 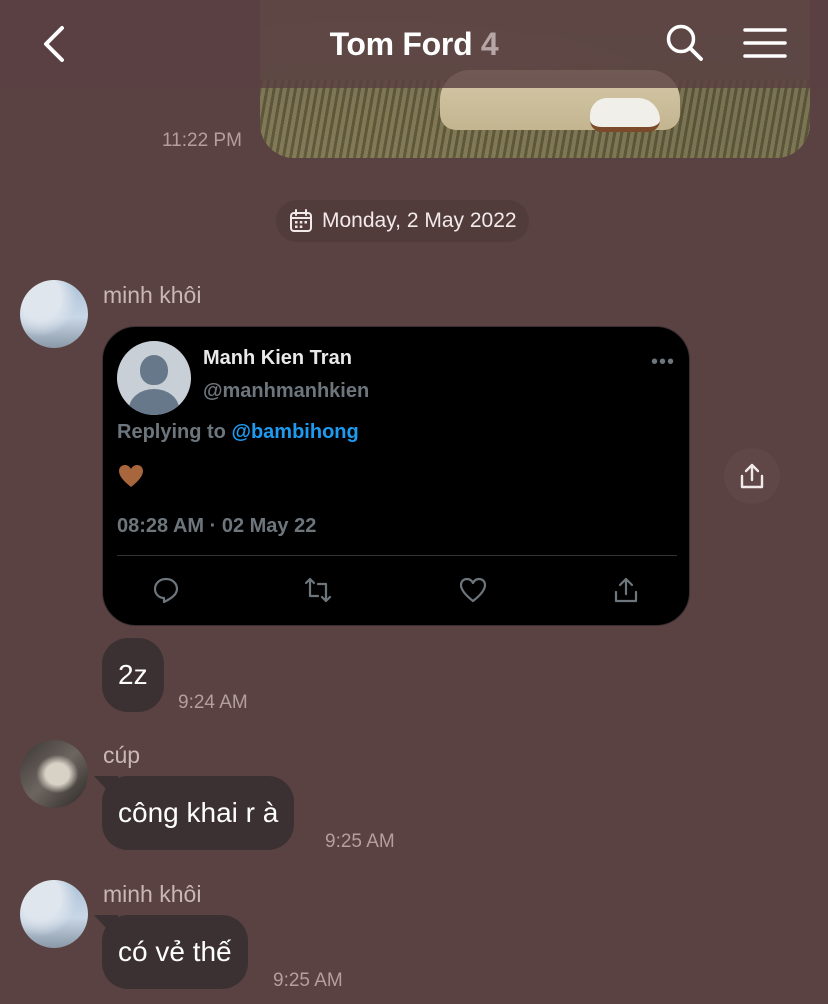 What do you see at coordinates (286, 391) in the screenshot?
I see `tweet-author-handle: @manhmanhkien` at bounding box center [286, 391].